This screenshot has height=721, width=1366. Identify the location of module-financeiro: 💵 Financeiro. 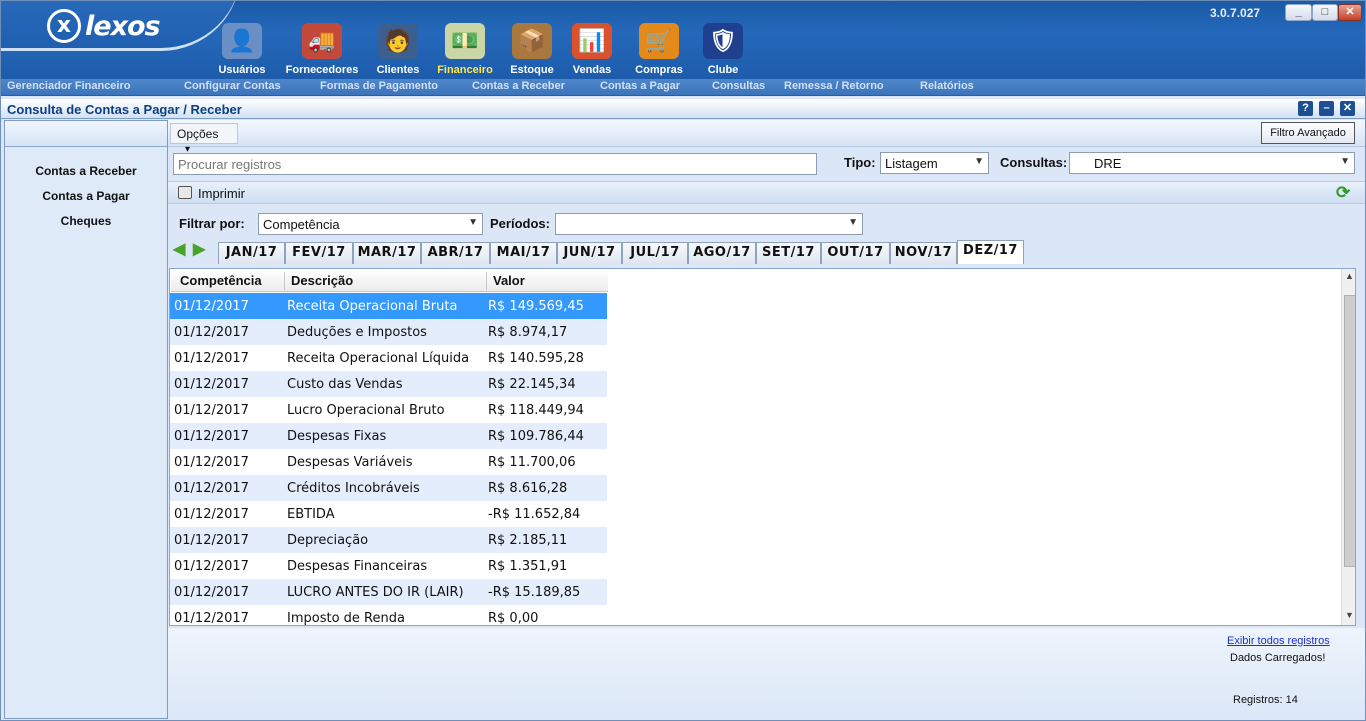
(465, 50).